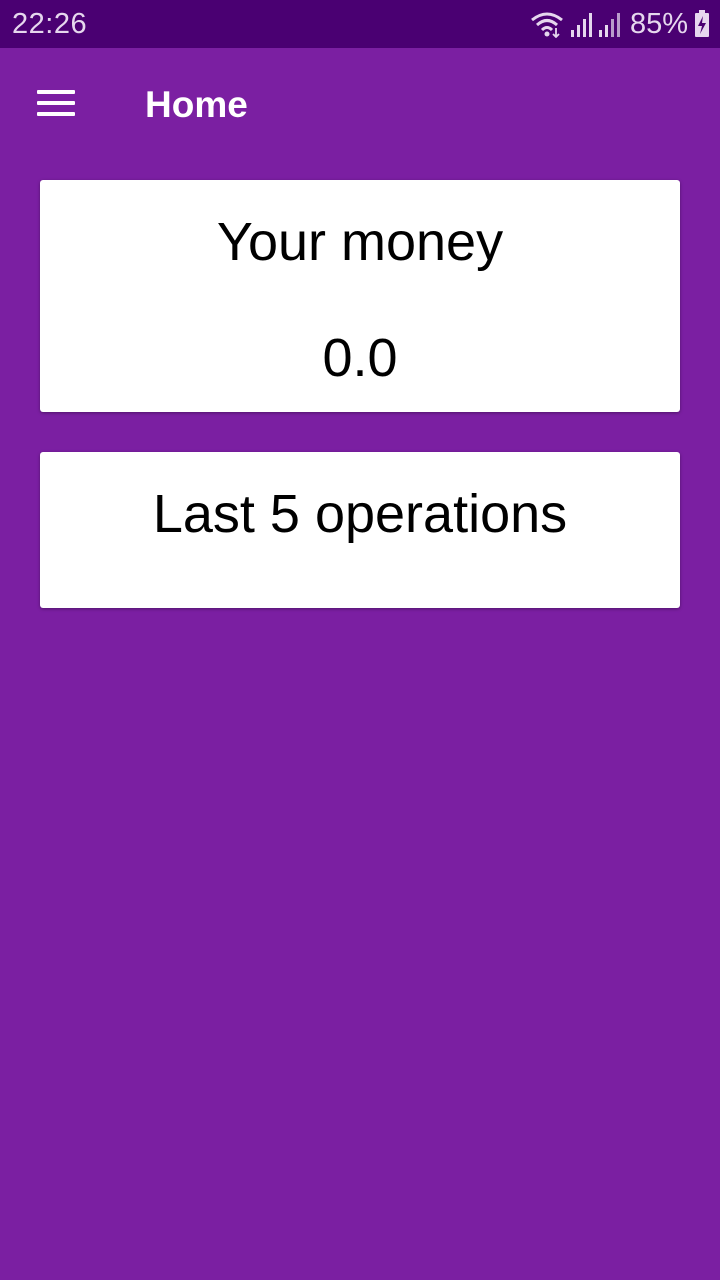 This screenshot has height=1280, width=720. I want to click on operations-card-title: Last 5 operations, so click(360, 514).